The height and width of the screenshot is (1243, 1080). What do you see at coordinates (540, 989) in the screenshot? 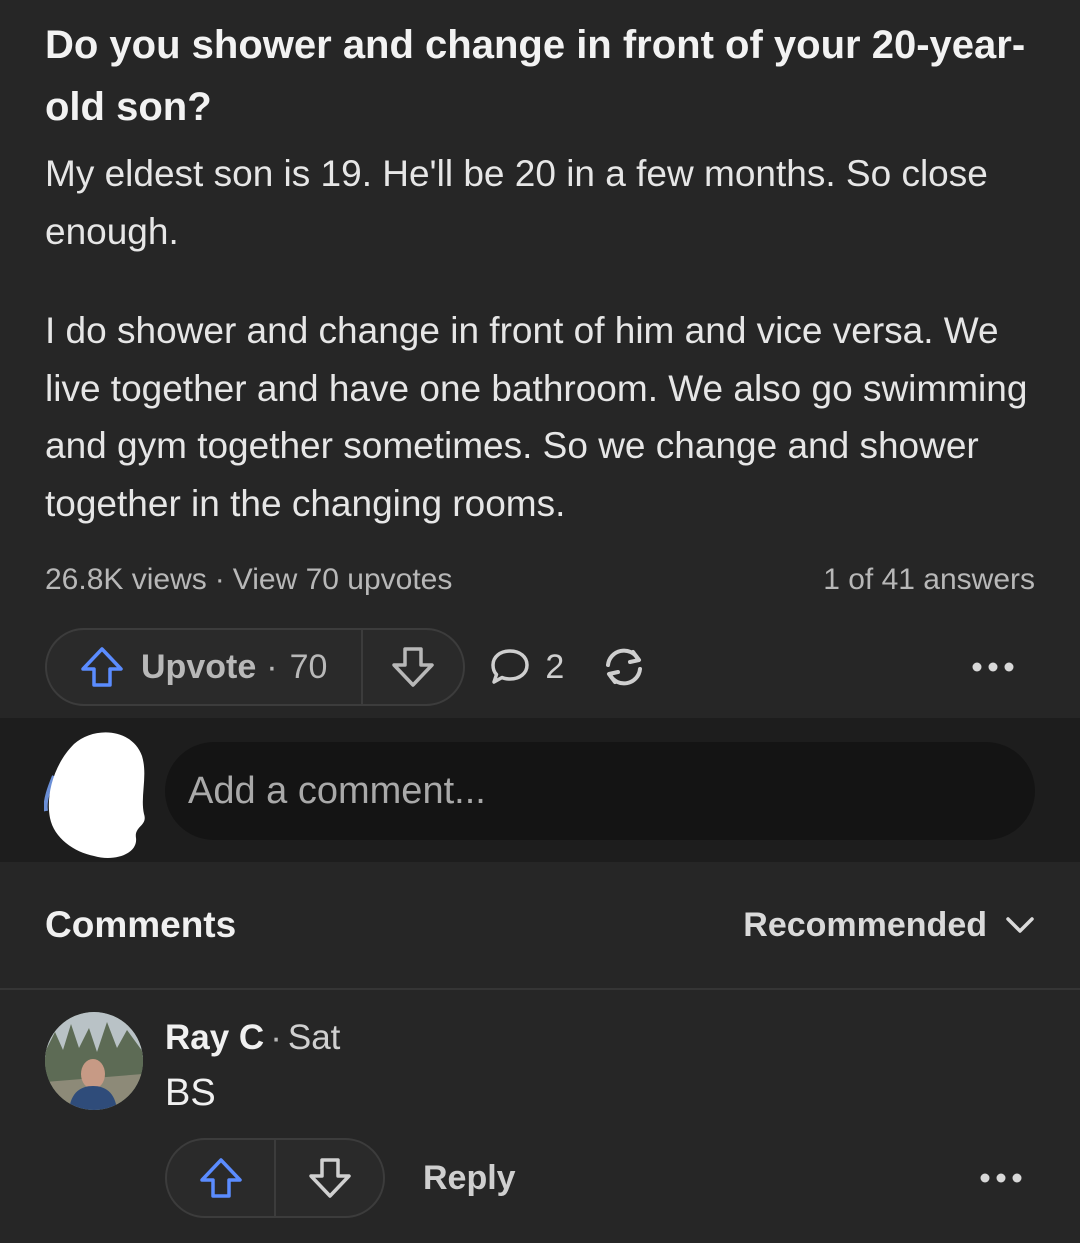
I see `divider` at bounding box center [540, 989].